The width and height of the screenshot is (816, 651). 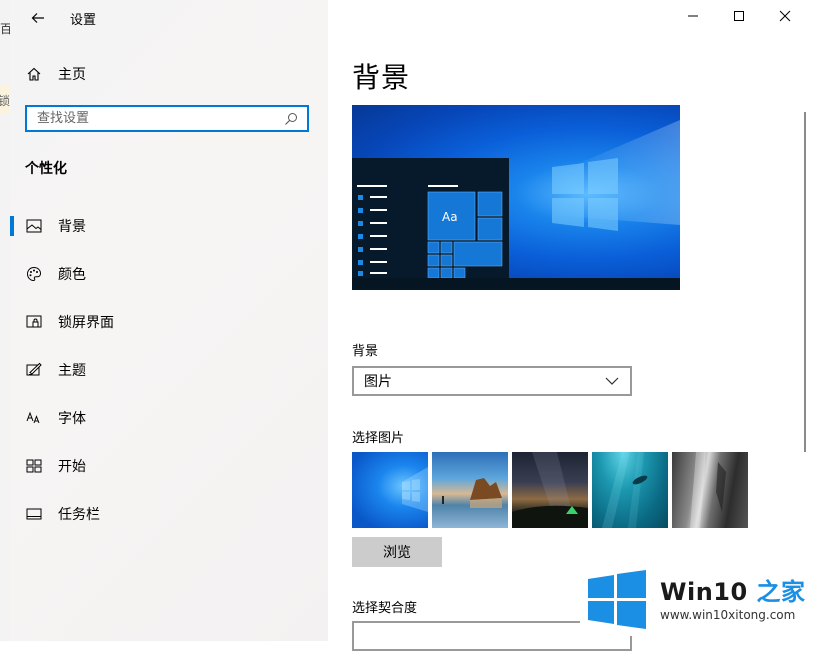 I want to click on browse-button: 浏览, so click(x=397, y=552).